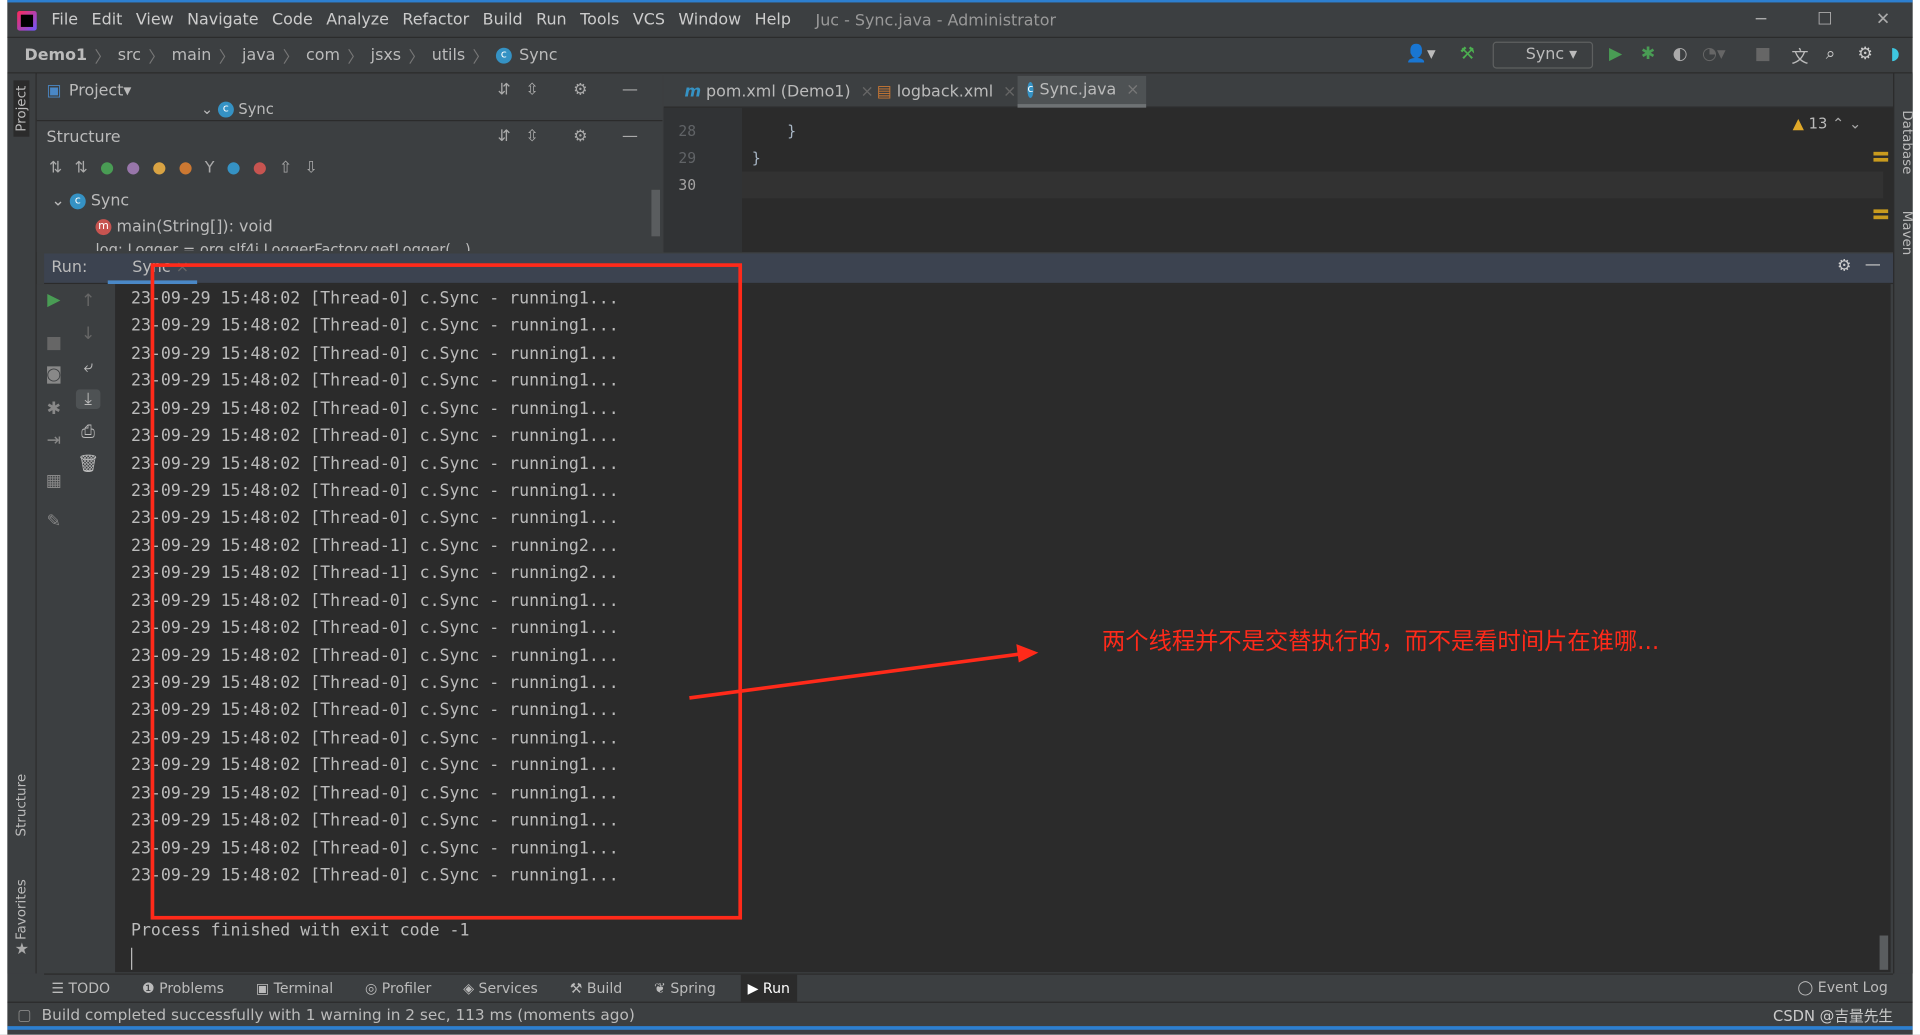 The image size is (1920, 1035). I want to click on build-icon: ⚒, so click(578, 988).